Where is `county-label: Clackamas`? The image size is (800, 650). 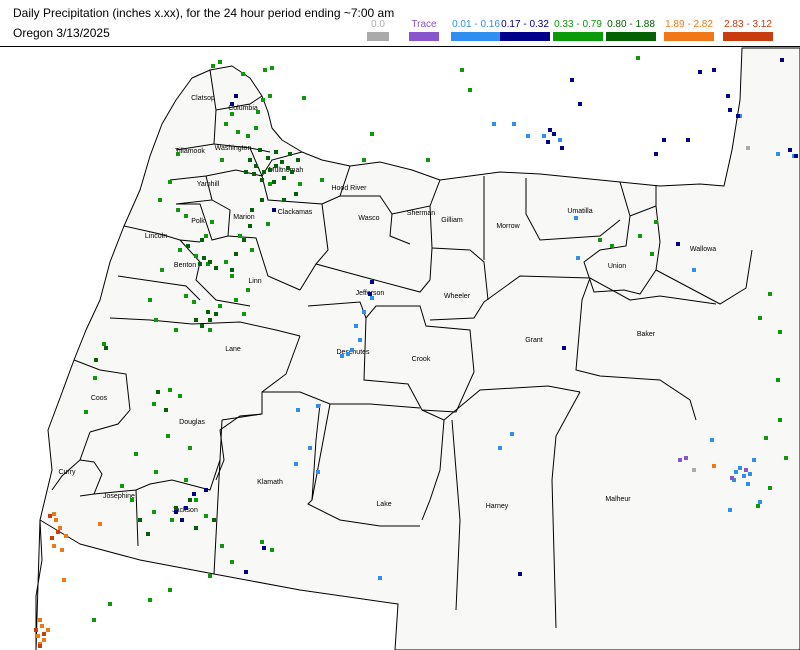
county-label: Clackamas is located at coordinates (295, 212).